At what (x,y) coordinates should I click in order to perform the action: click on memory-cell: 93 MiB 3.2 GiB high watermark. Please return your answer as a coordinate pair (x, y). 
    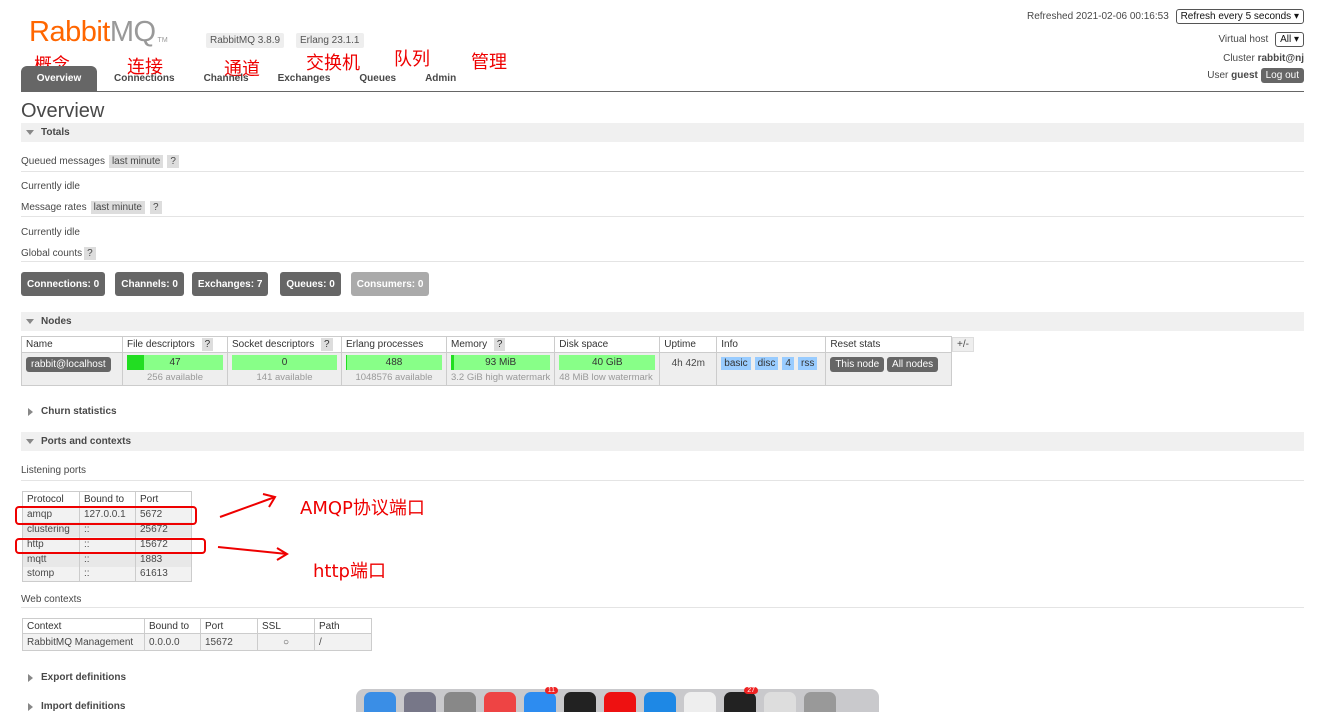
    Looking at the image, I should click on (501, 369).